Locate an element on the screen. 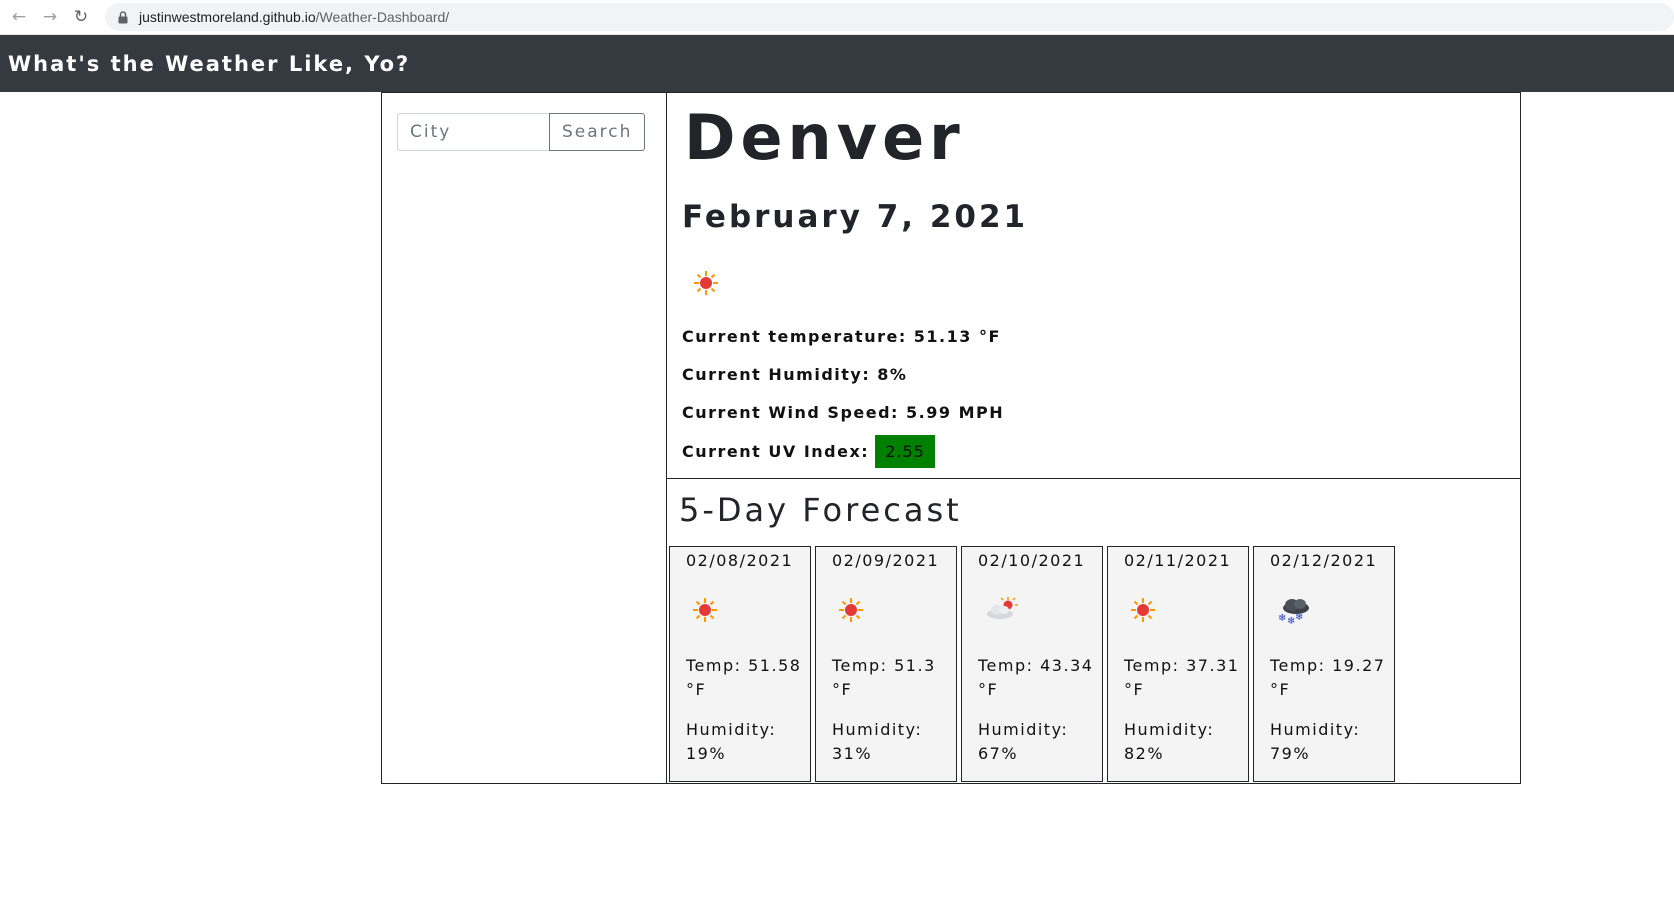 The width and height of the screenshot is (1674, 901). forecast-temp: Temp: 43.34 °F is located at coordinates (1036, 677).